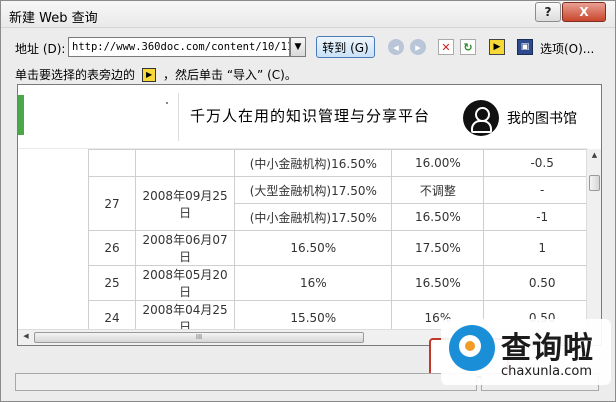 This screenshot has width=616, height=402. I want to click on table-row: 26 2008年06月07日 16.50% 17.50% 1, so click(344, 248).